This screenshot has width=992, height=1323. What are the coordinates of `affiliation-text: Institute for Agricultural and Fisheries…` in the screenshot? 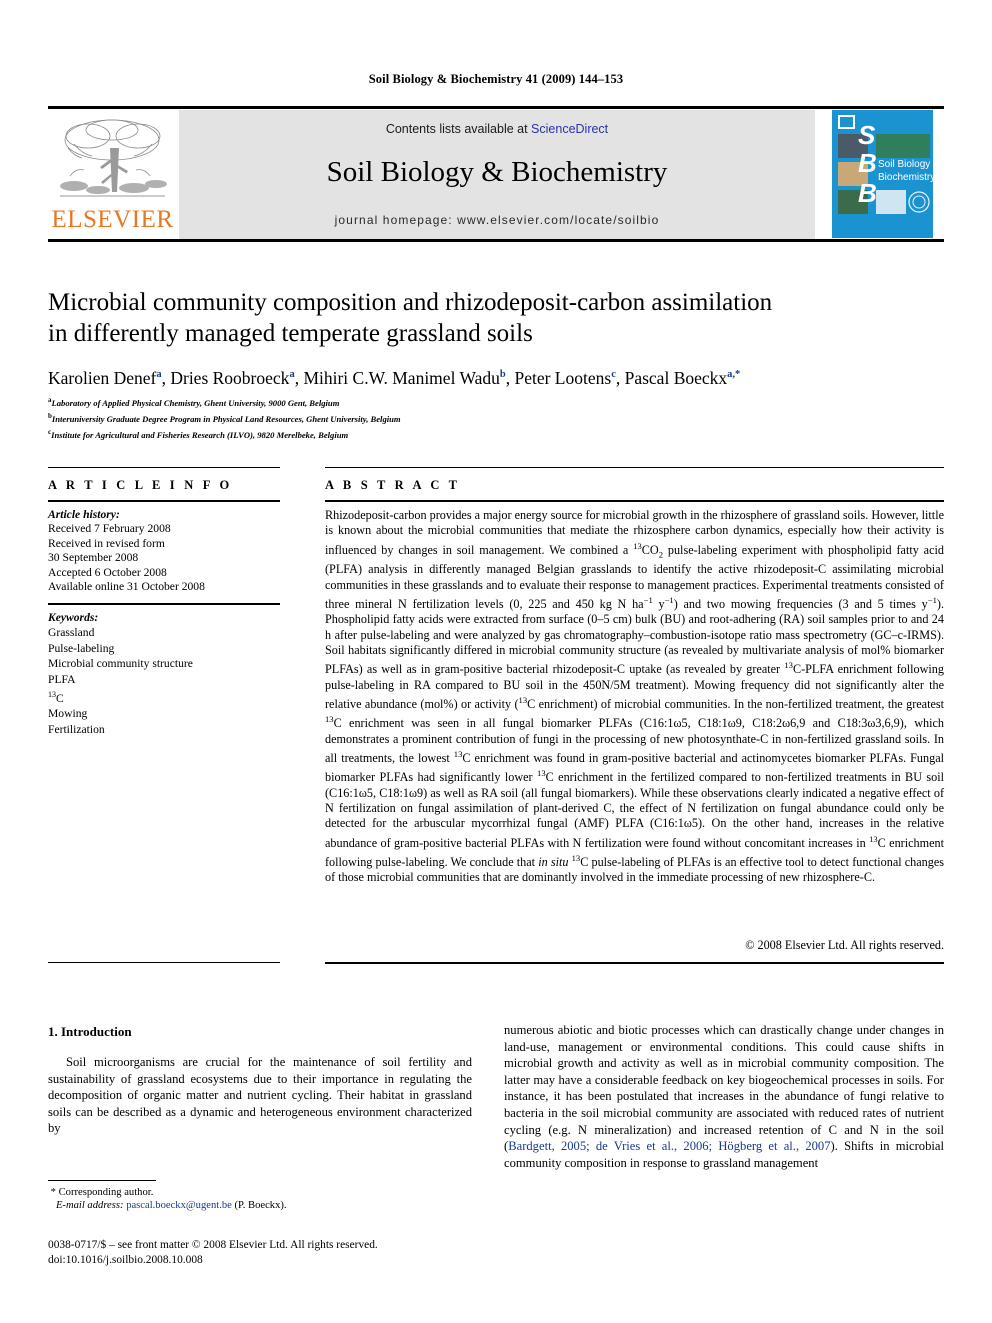 It's located at (200, 434).